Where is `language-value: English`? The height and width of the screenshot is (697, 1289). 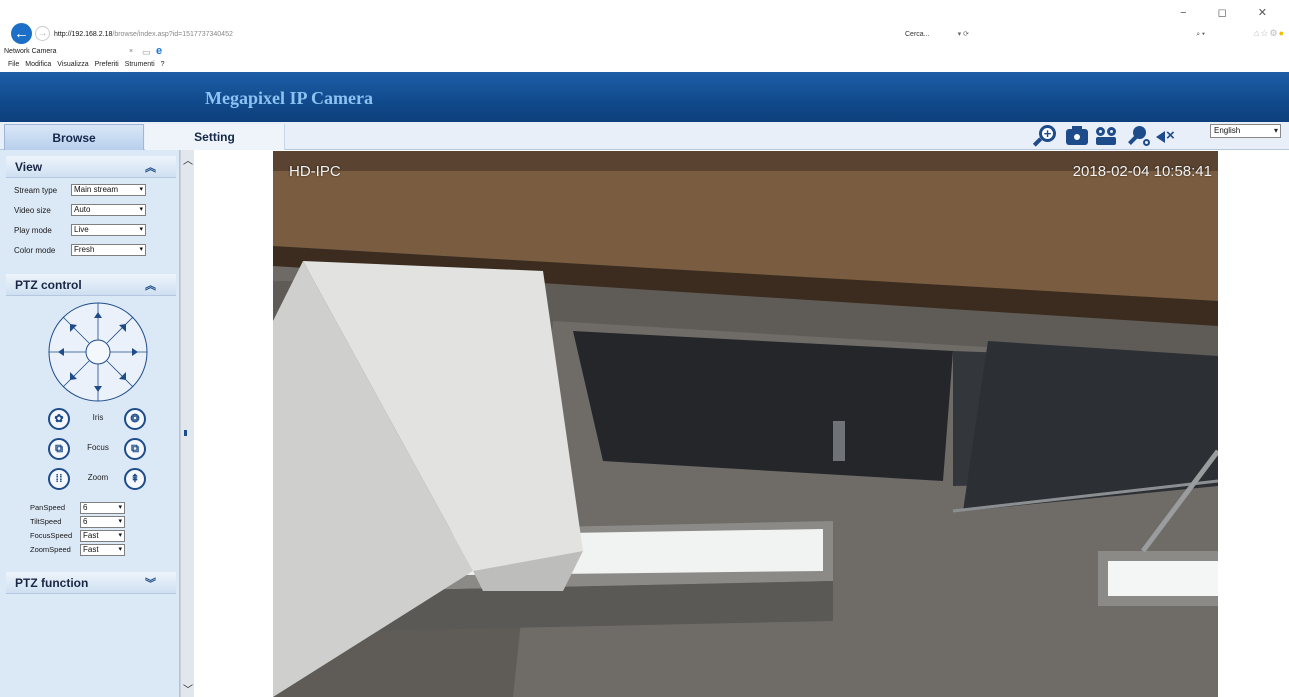 language-value: English is located at coordinates (1227, 130).